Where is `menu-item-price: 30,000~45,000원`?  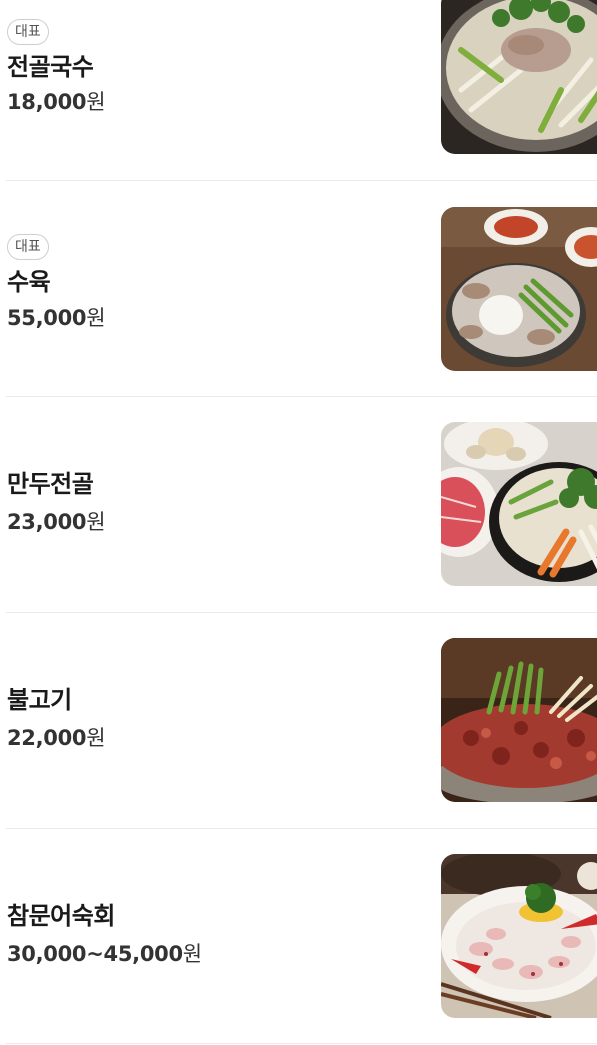 menu-item-price: 30,000~45,000원 is located at coordinates (104, 954).